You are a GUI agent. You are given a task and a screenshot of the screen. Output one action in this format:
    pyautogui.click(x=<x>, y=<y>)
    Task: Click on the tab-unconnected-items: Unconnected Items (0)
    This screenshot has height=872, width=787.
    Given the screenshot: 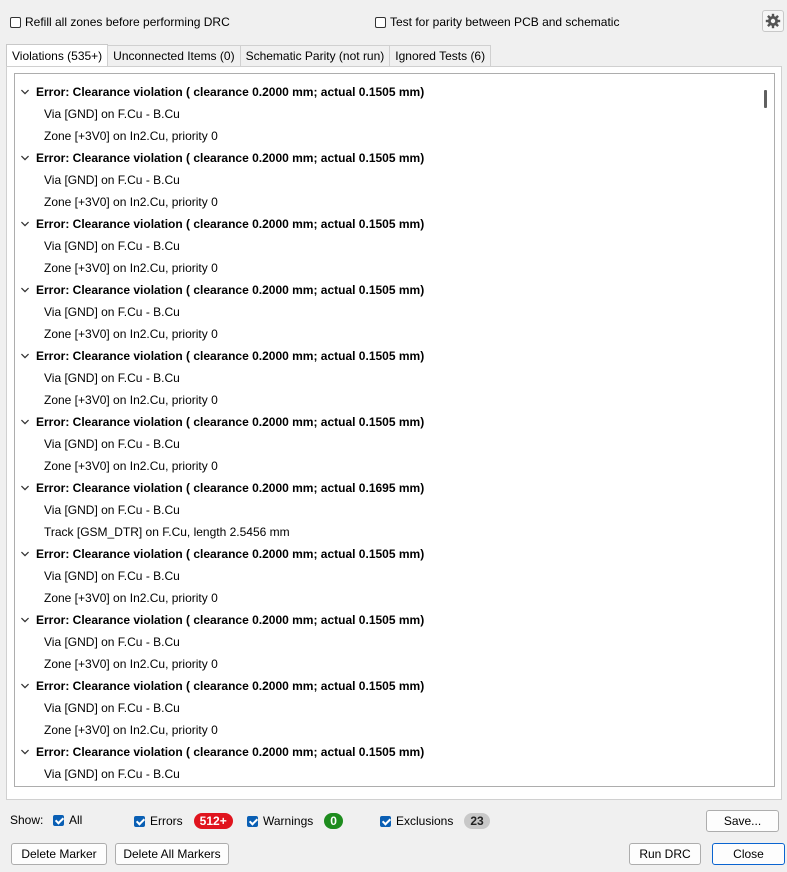 What is the action you would take?
    pyautogui.click(x=174, y=55)
    